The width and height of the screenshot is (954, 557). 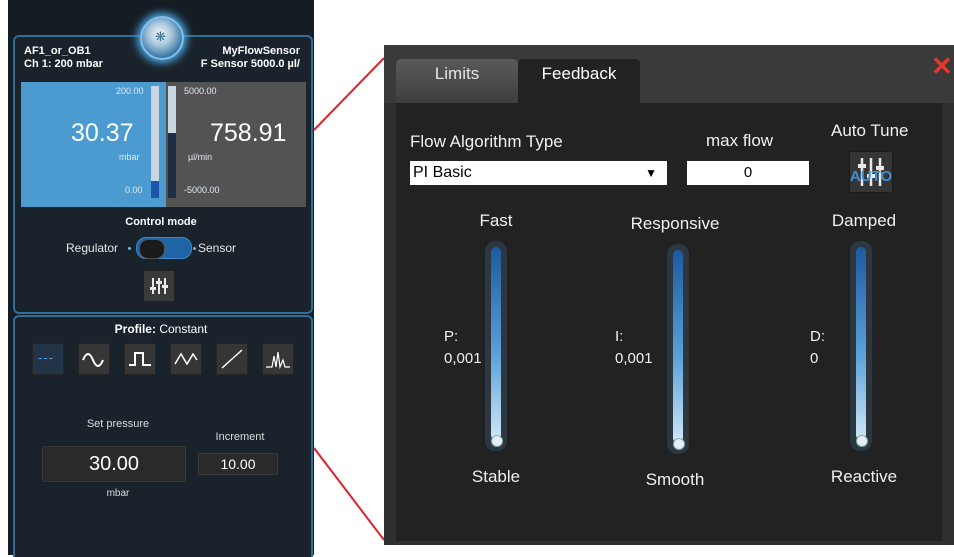 What do you see at coordinates (463, 358) in the screenshot?
I see `p-gain-value: 0,001` at bounding box center [463, 358].